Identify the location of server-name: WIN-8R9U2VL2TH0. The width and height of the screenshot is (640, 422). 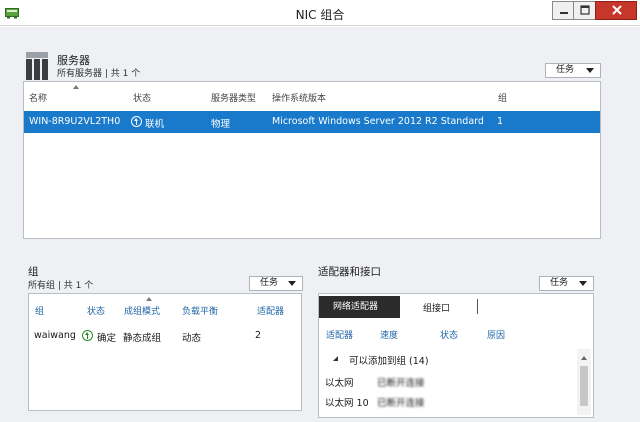
(75, 121).